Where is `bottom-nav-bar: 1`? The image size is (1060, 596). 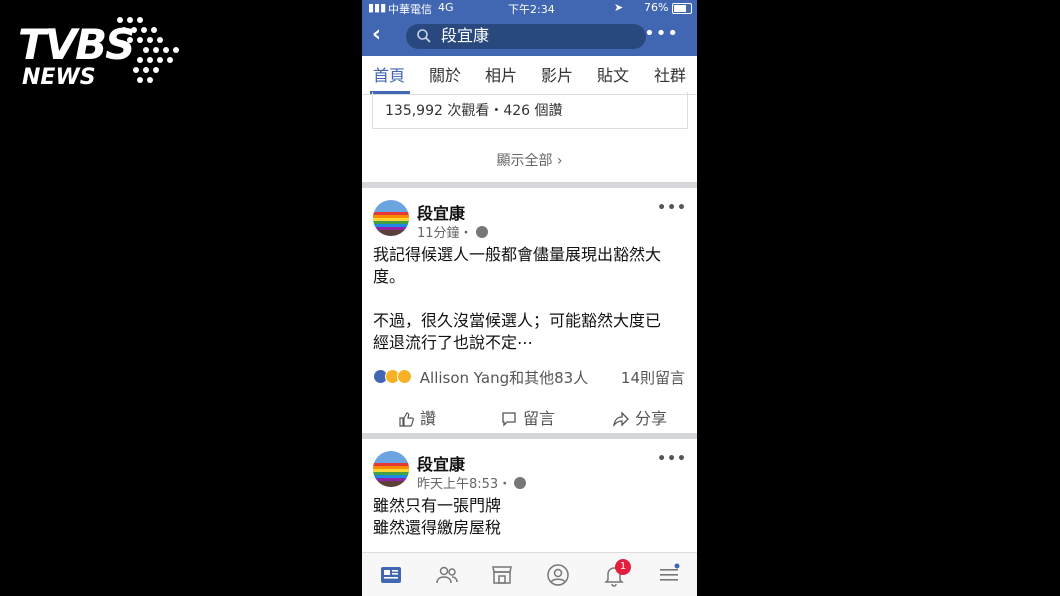
bottom-nav-bar: 1 is located at coordinates (529, 574).